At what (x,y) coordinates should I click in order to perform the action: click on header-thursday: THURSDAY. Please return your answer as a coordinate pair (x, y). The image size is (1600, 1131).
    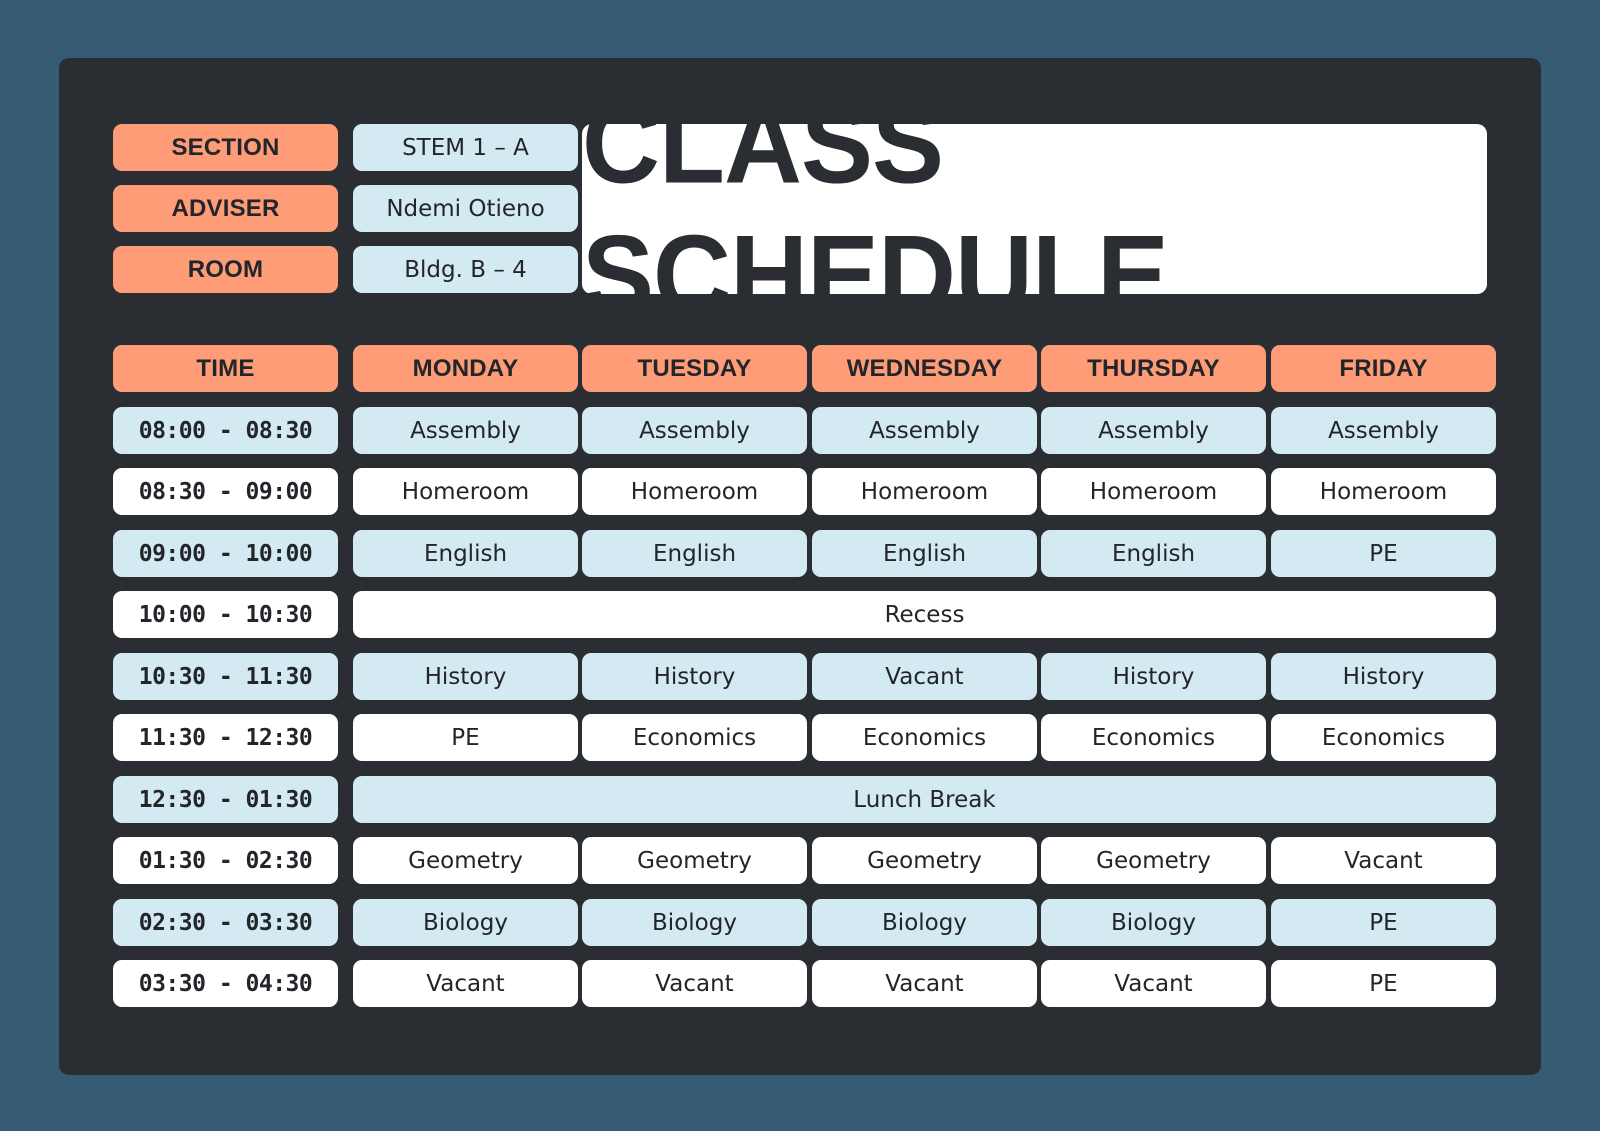
    Looking at the image, I should click on (1153, 368).